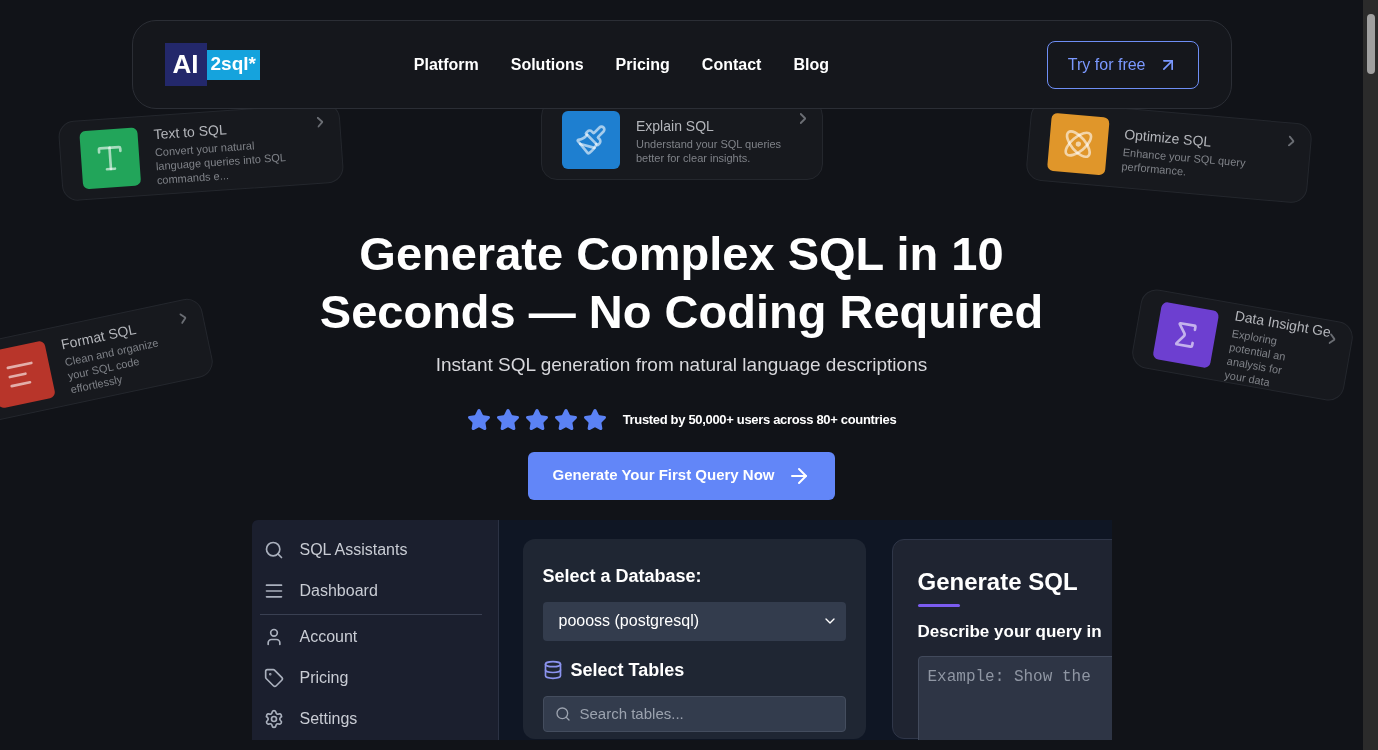 This screenshot has height=750, width=1378. I want to click on sidebar-item: Dashboard, so click(374, 591).